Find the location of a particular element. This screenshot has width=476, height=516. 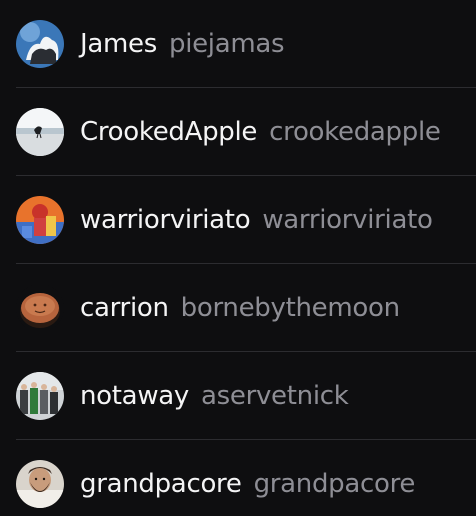

cookie-face-avatar is located at coordinates (40, 308).